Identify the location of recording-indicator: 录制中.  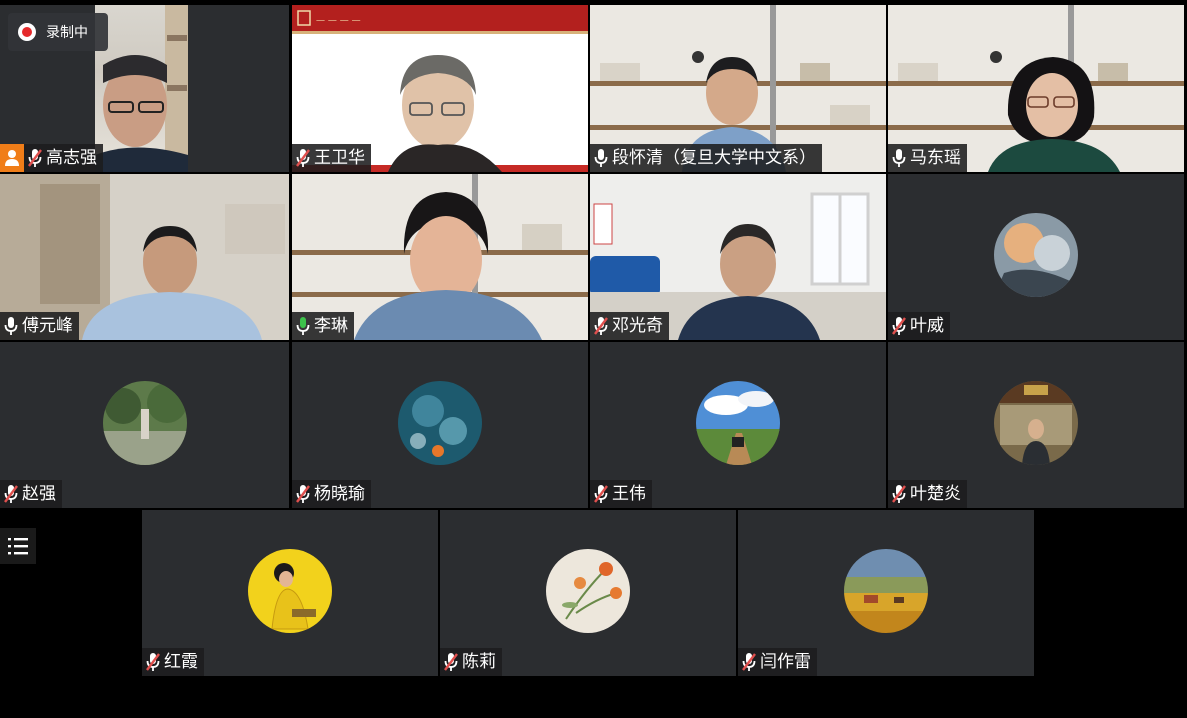
(58, 32).